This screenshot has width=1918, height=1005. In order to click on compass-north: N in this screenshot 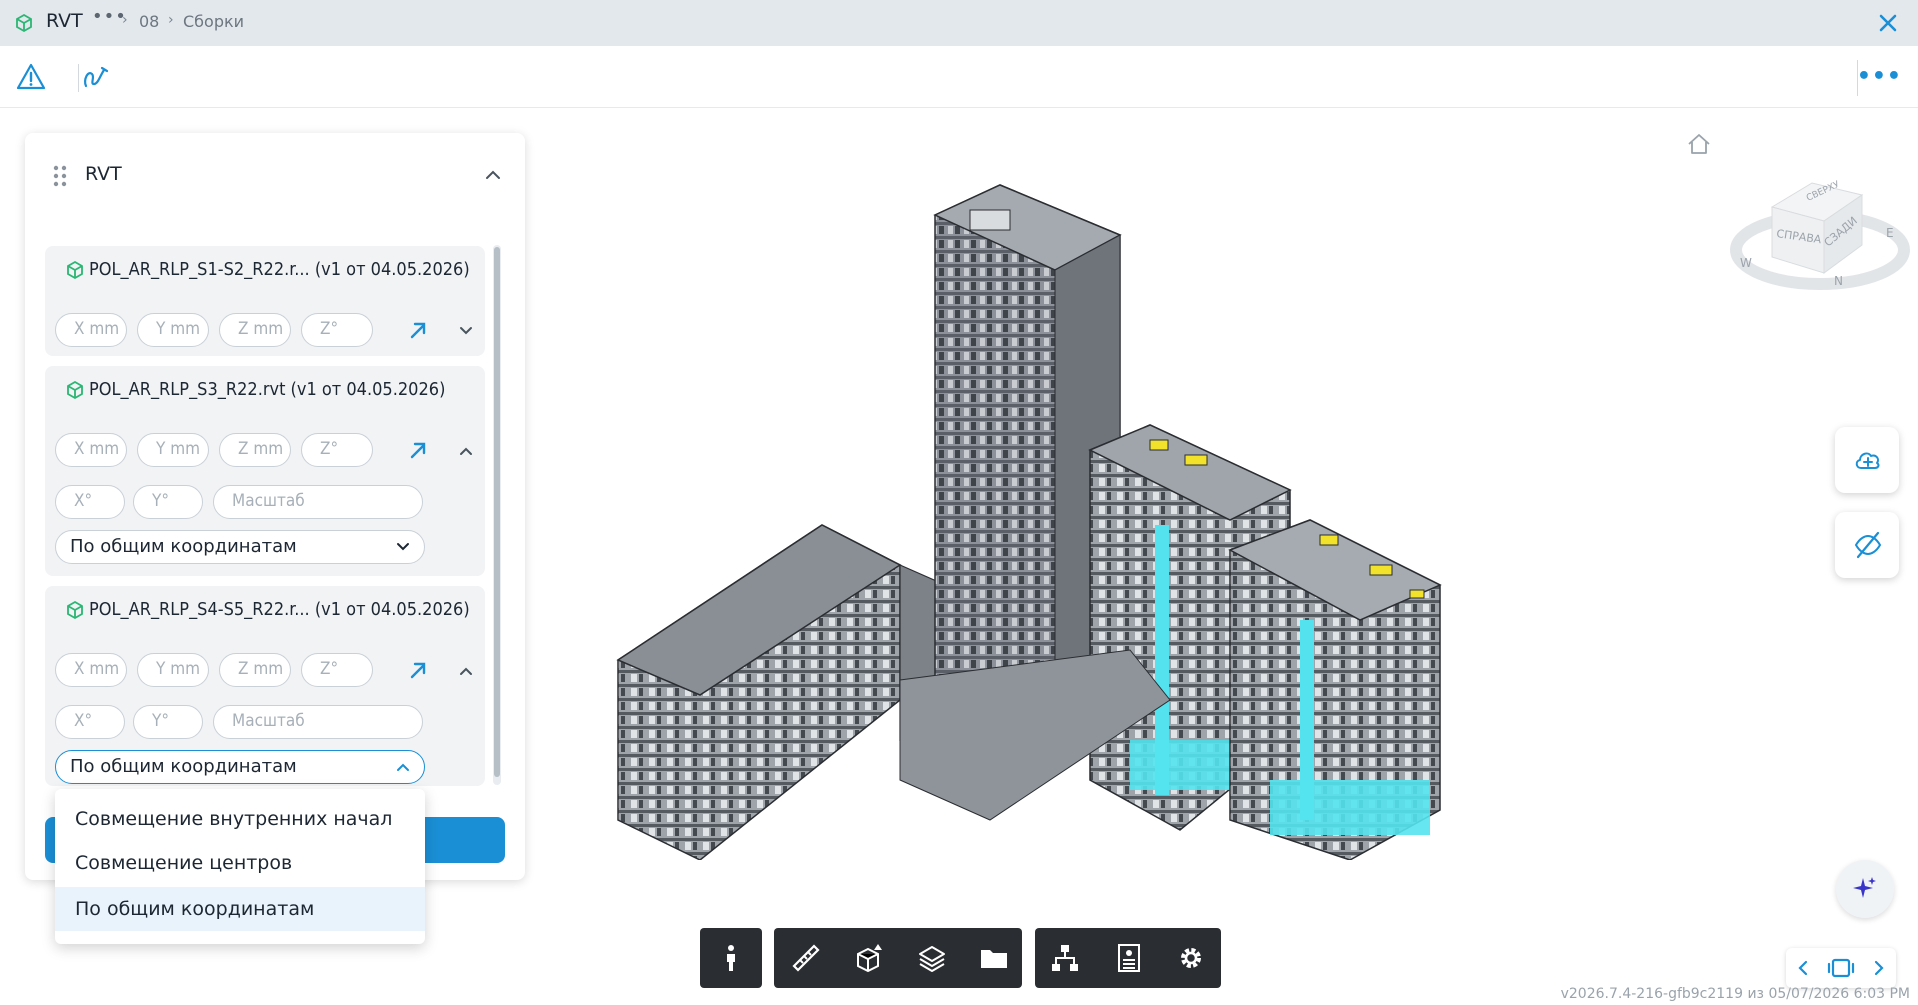, I will do `click(1838, 281)`.